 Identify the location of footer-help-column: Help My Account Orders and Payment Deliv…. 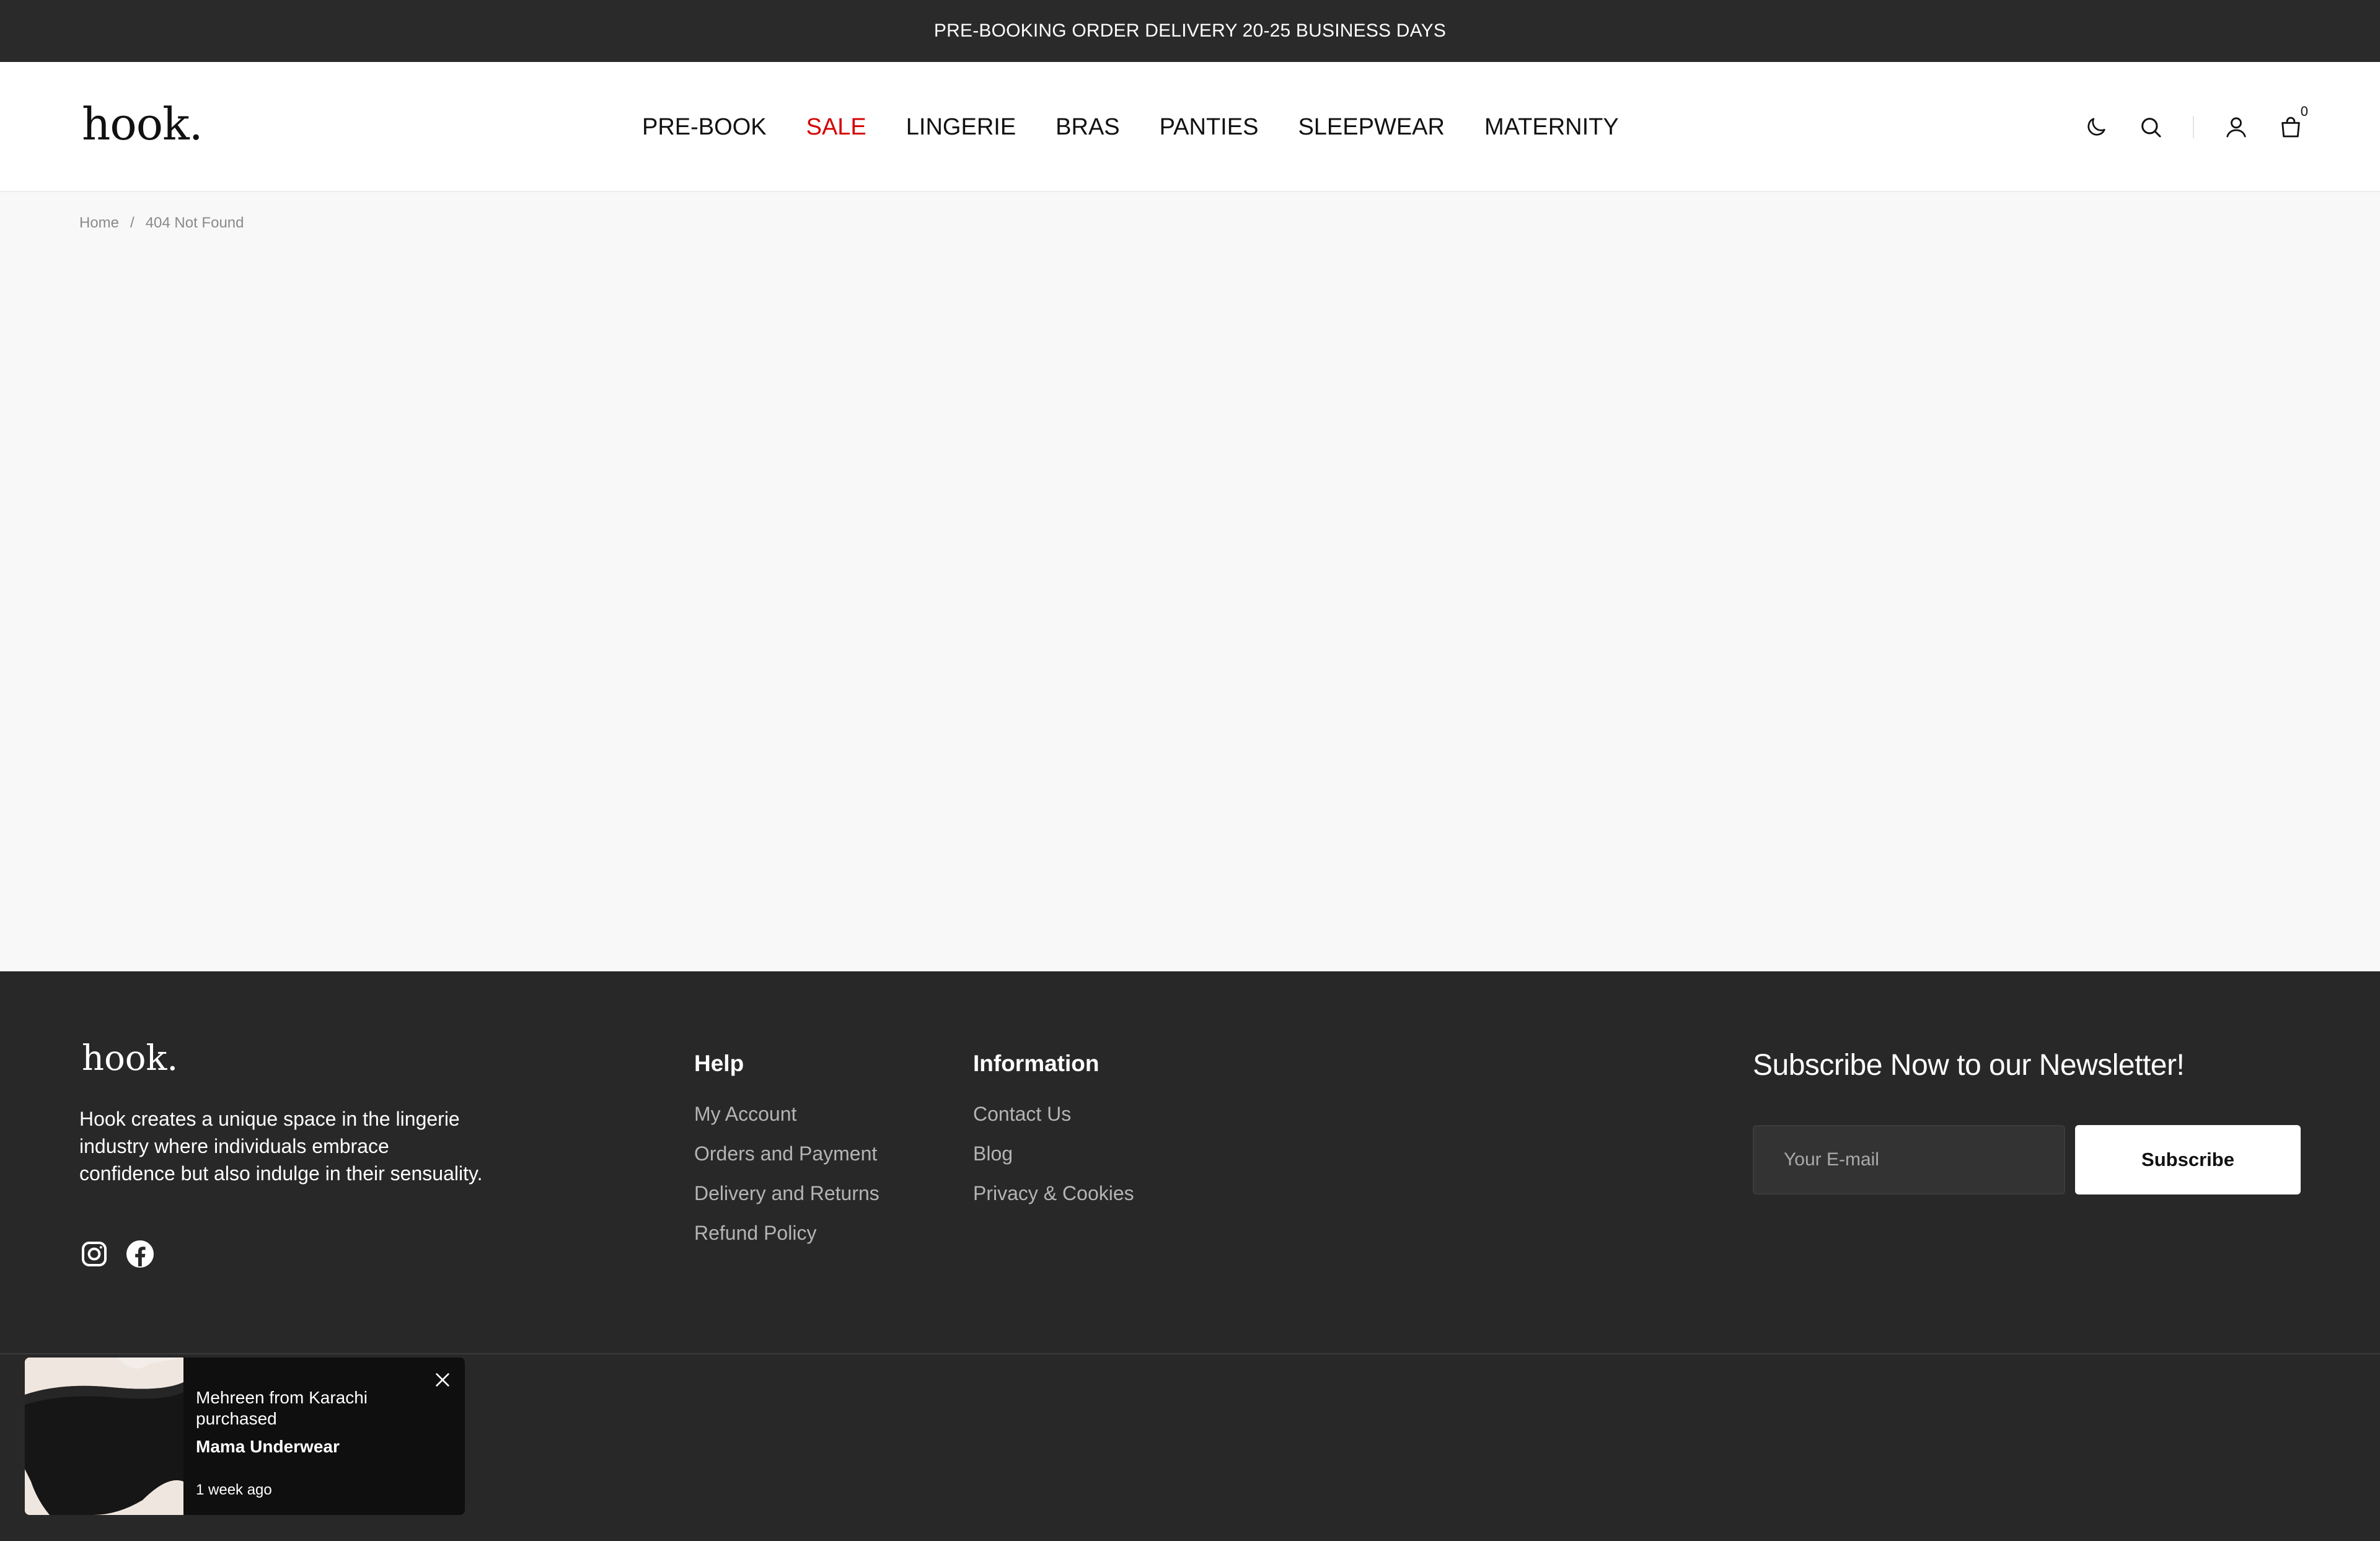
(786, 1155).